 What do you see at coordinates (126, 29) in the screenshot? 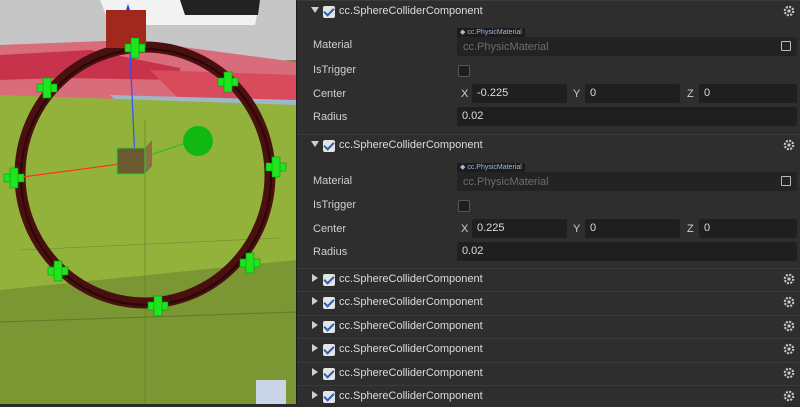
I see `red-cube` at bounding box center [126, 29].